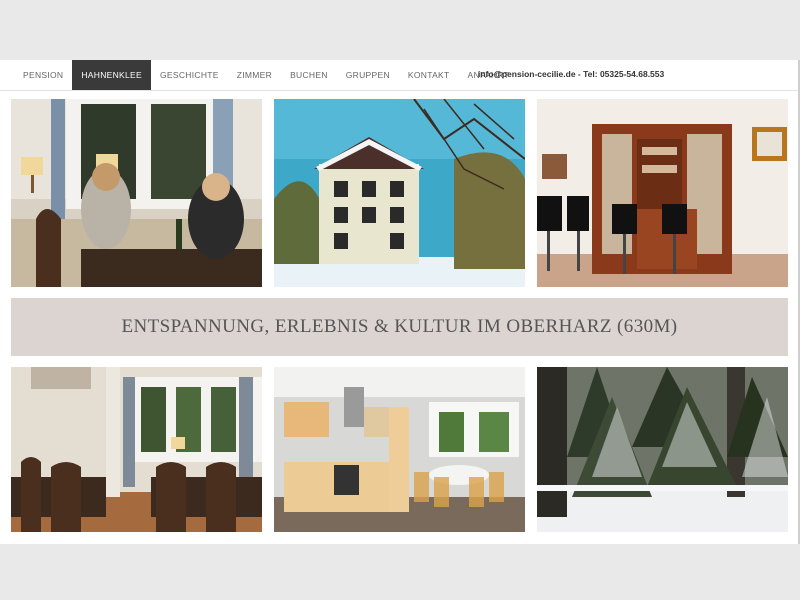 This screenshot has height=600, width=800. Describe the element at coordinates (43, 75) in the screenshot. I see `nav-item-pension: PENSION` at that location.